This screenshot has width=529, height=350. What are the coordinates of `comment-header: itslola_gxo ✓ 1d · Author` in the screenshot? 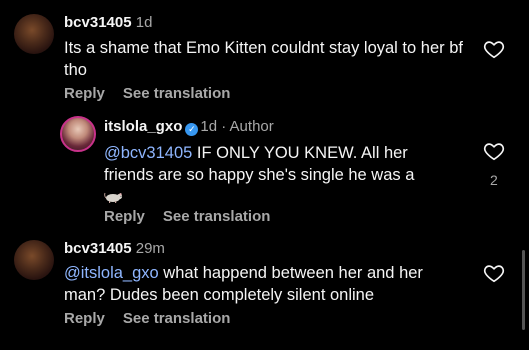 It's located at (189, 127).